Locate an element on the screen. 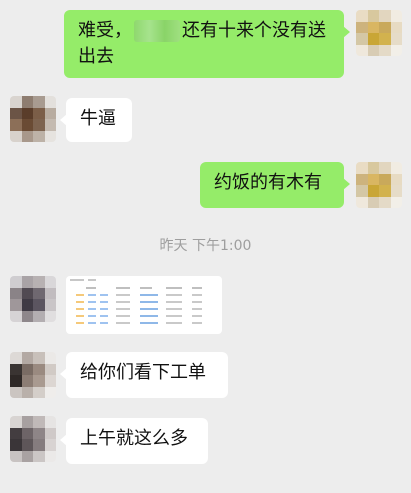  message-bubble-self: 约饭的有木有 is located at coordinates (275, 185).